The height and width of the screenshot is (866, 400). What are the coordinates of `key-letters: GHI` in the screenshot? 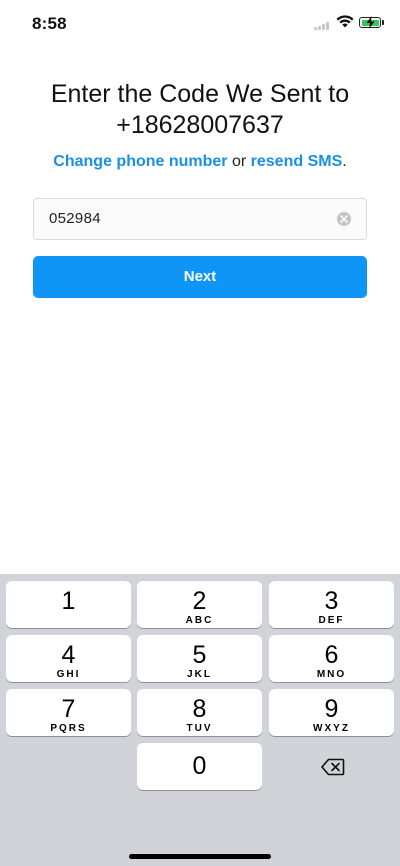 It's located at (68, 674).